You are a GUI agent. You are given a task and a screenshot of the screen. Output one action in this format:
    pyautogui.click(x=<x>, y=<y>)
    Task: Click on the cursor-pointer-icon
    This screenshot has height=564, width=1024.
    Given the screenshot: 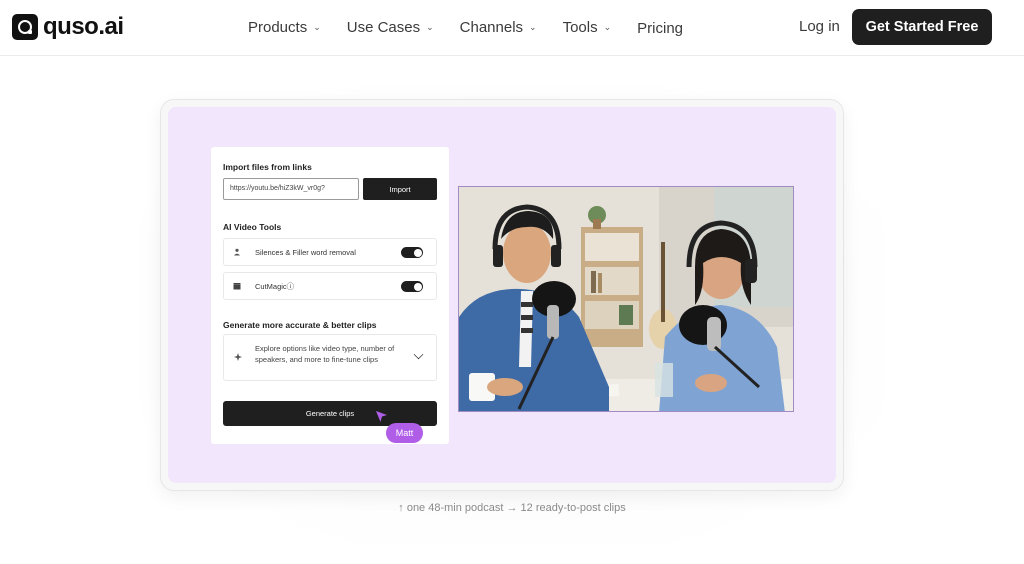 What is the action you would take?
    pyautogui.click(x=381, y=416)
    